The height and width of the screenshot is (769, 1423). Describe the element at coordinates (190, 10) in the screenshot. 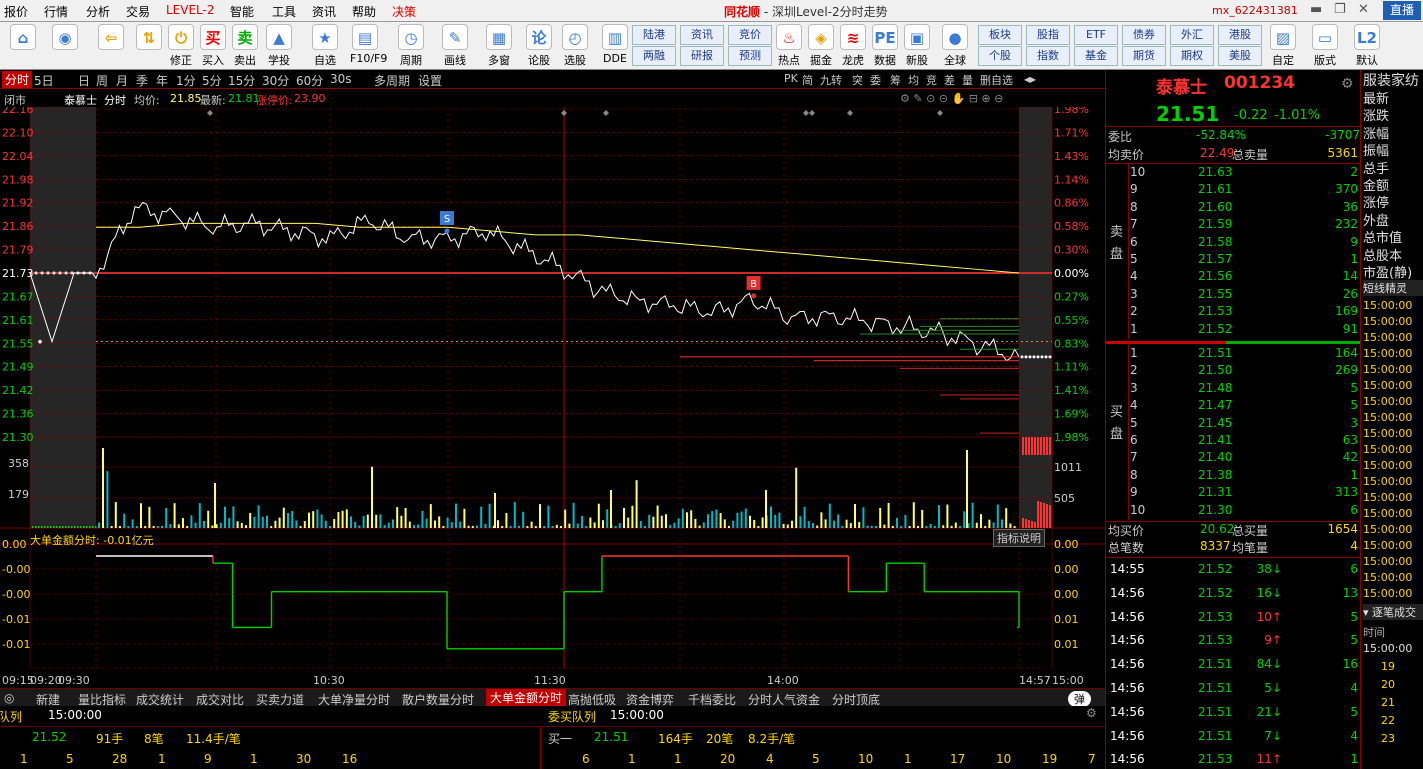

I see `menu-item: LEVEL-2` at that location.